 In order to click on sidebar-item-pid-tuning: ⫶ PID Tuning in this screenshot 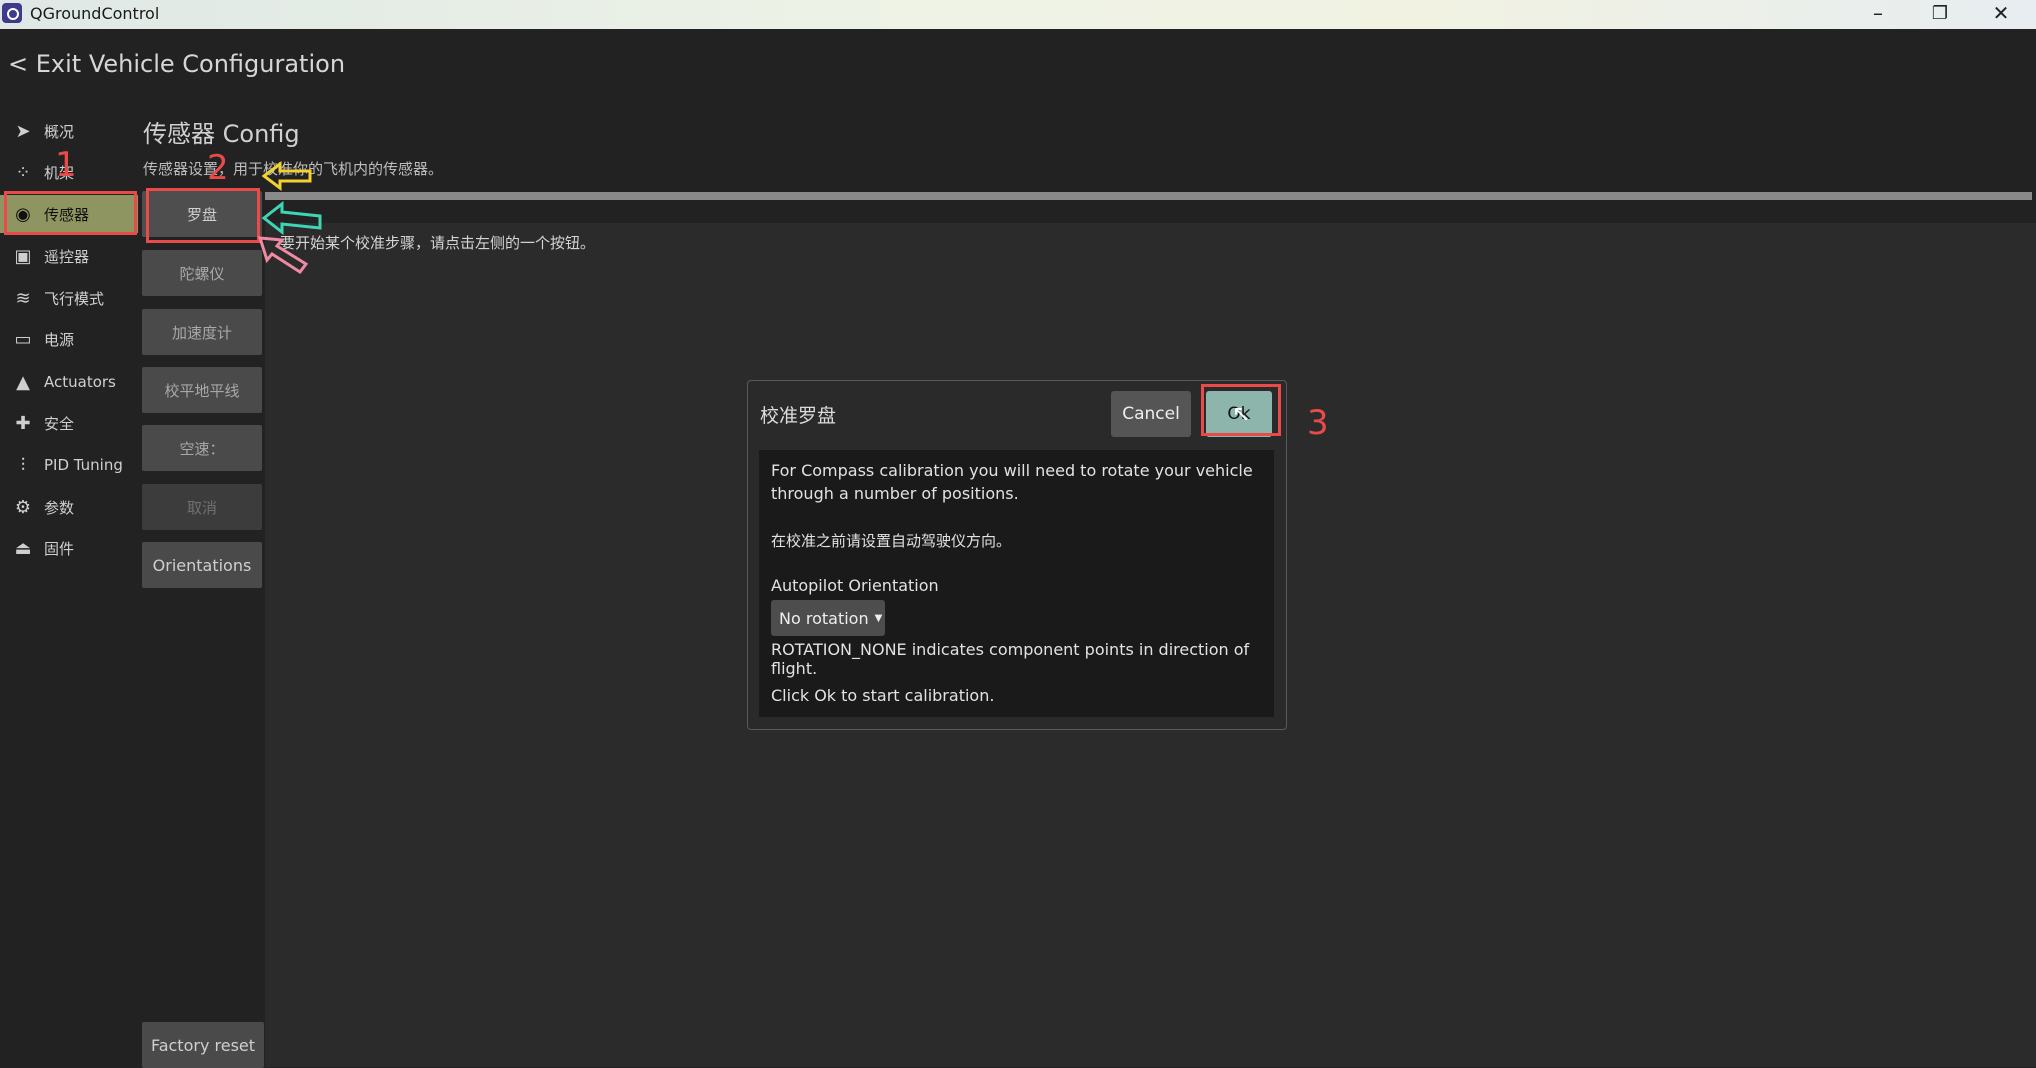, I will do `click(69, 465)`.